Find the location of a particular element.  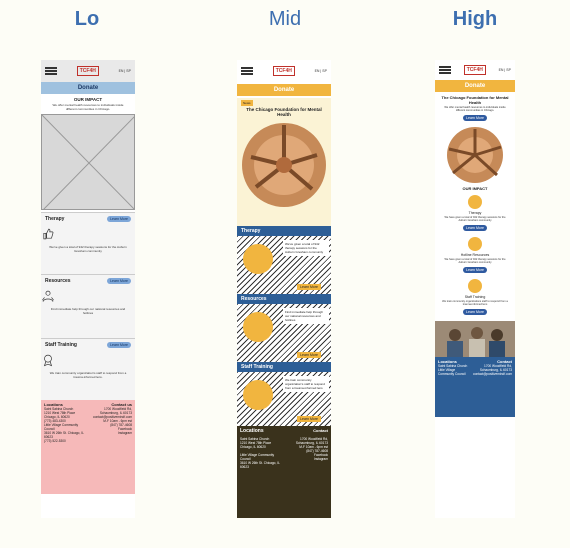

resources-label: Resources is located at coordinates (284, 299).